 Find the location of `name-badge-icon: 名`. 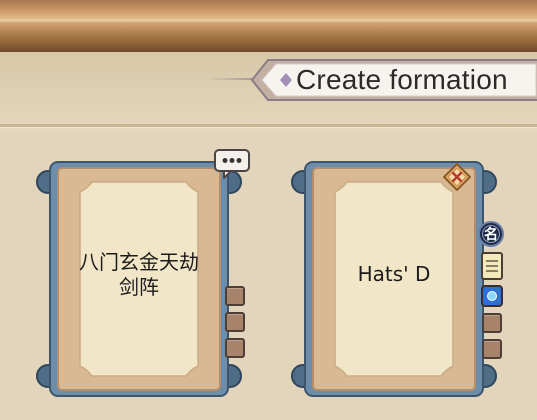

name-badge-icon: 名 is located at coordinates (491, 236).